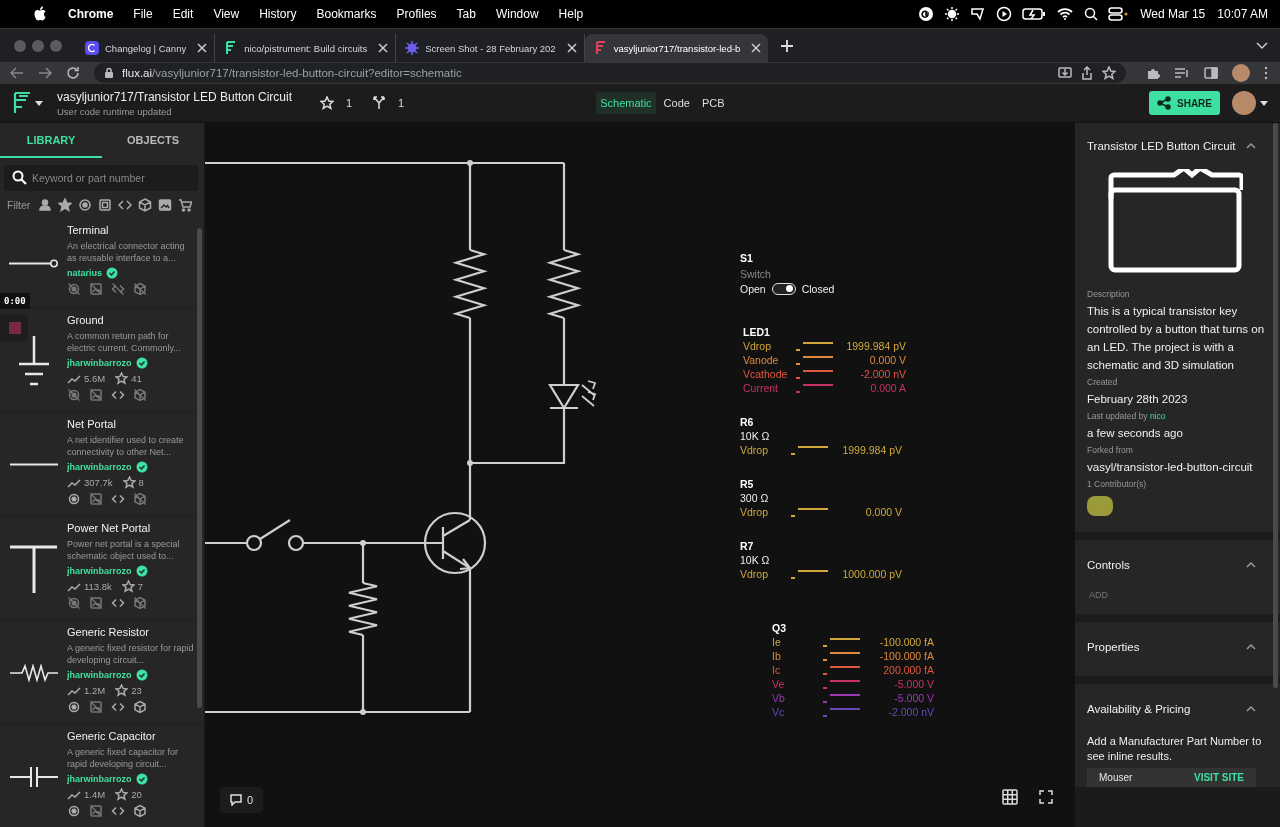 The height and width of the screenshot is (827, 1280). I want to click on editor-tab: PCB, so click(713, 103).